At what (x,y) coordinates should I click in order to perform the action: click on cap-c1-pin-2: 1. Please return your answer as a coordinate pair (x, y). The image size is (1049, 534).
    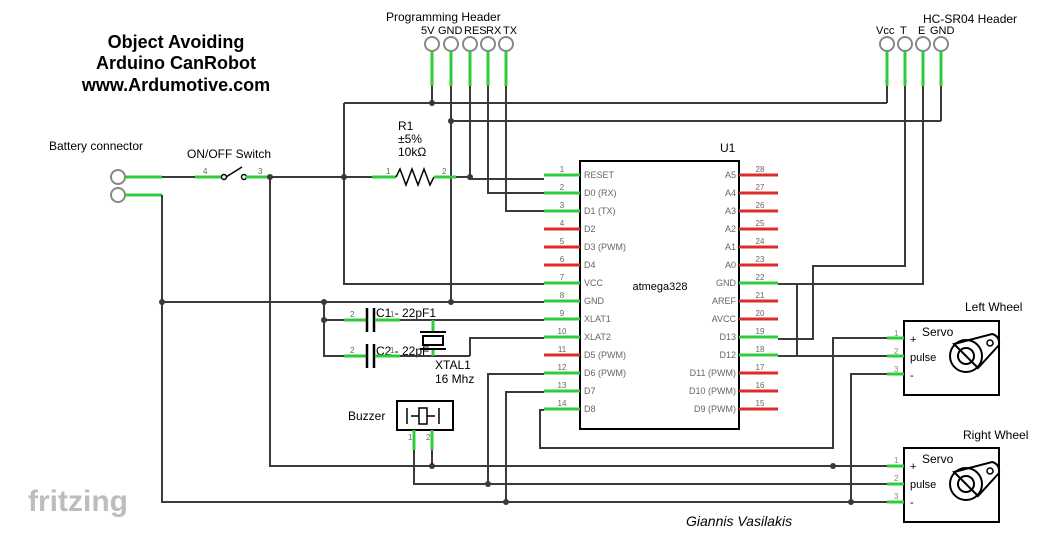
    Looking at the image, I should click on (392, 314).